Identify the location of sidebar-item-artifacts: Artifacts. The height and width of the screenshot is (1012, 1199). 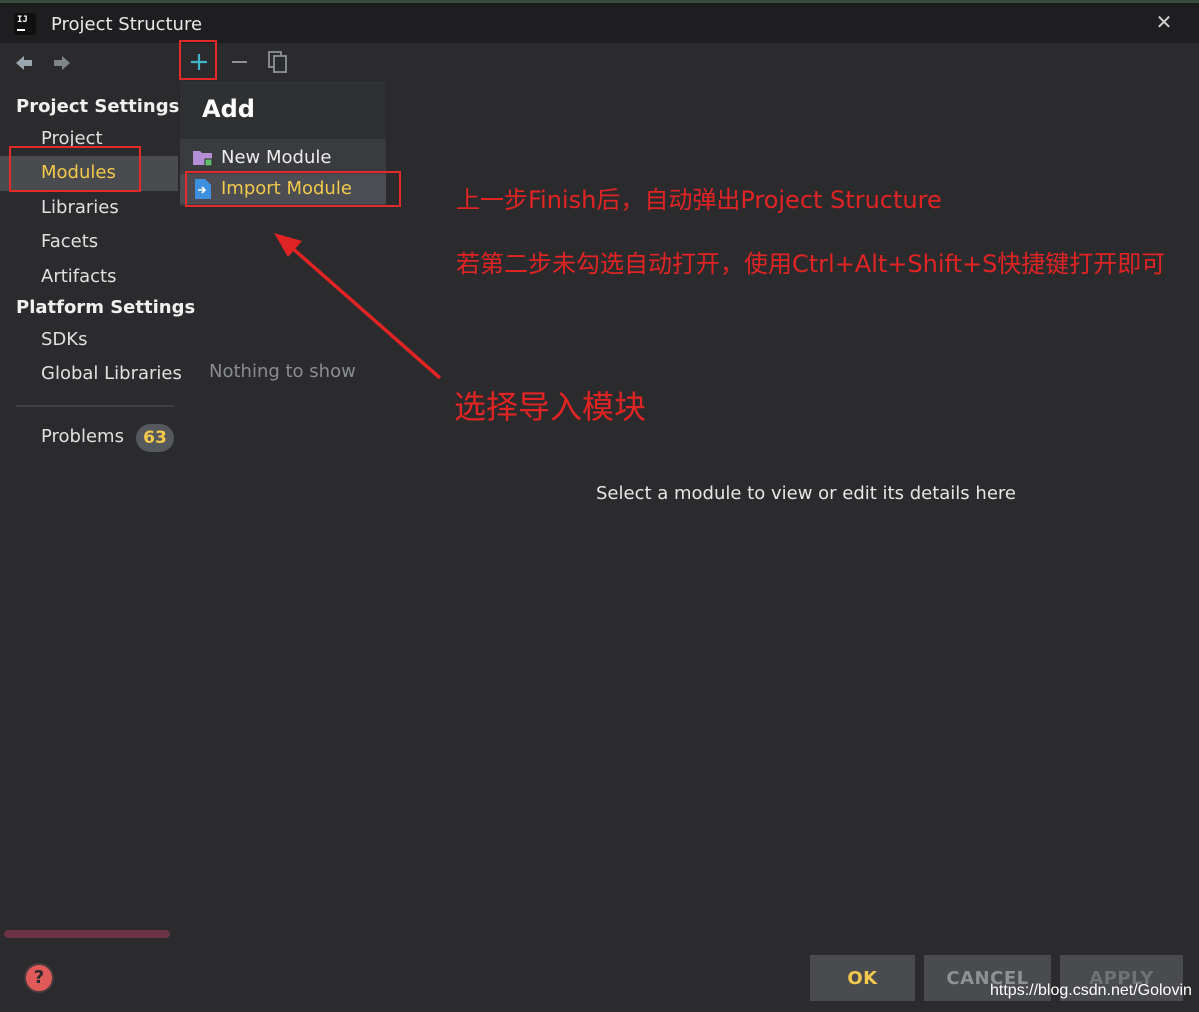
(78, 276).